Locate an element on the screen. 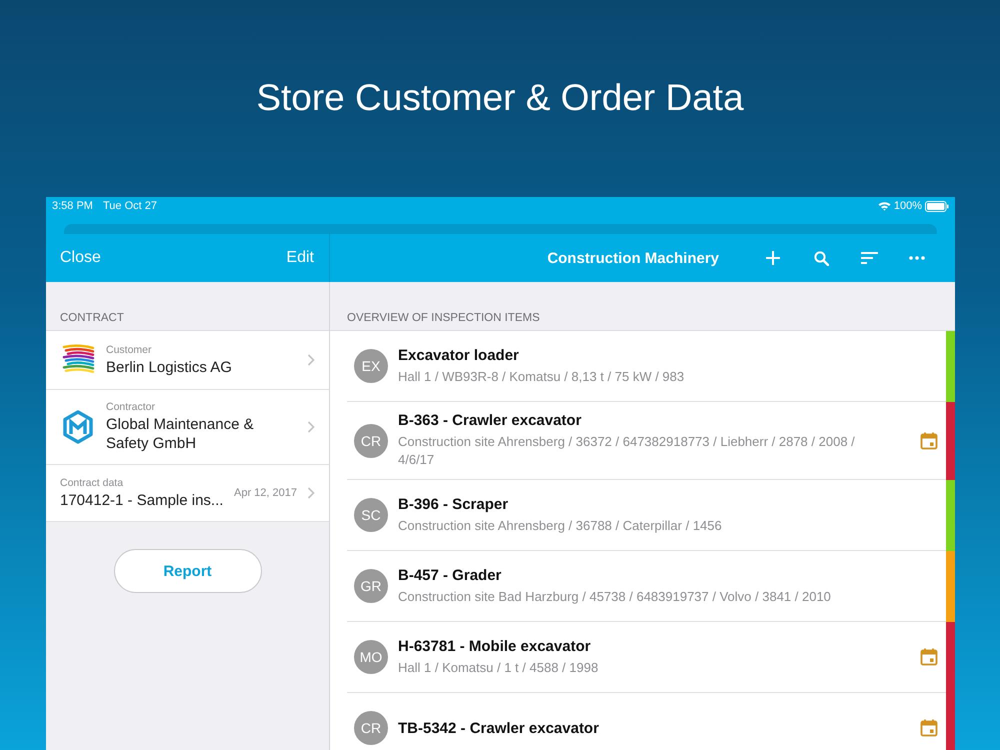 The height and width of the screenshot is (750, 1000). nav-title: Construction Machinery is located at coordinates (633, 258).